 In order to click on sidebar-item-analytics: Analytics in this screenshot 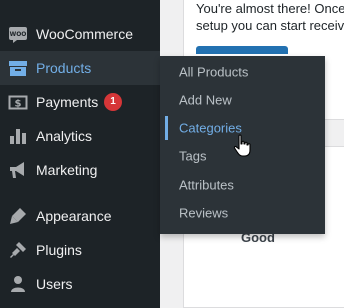, I will do `click(80, 136)`.